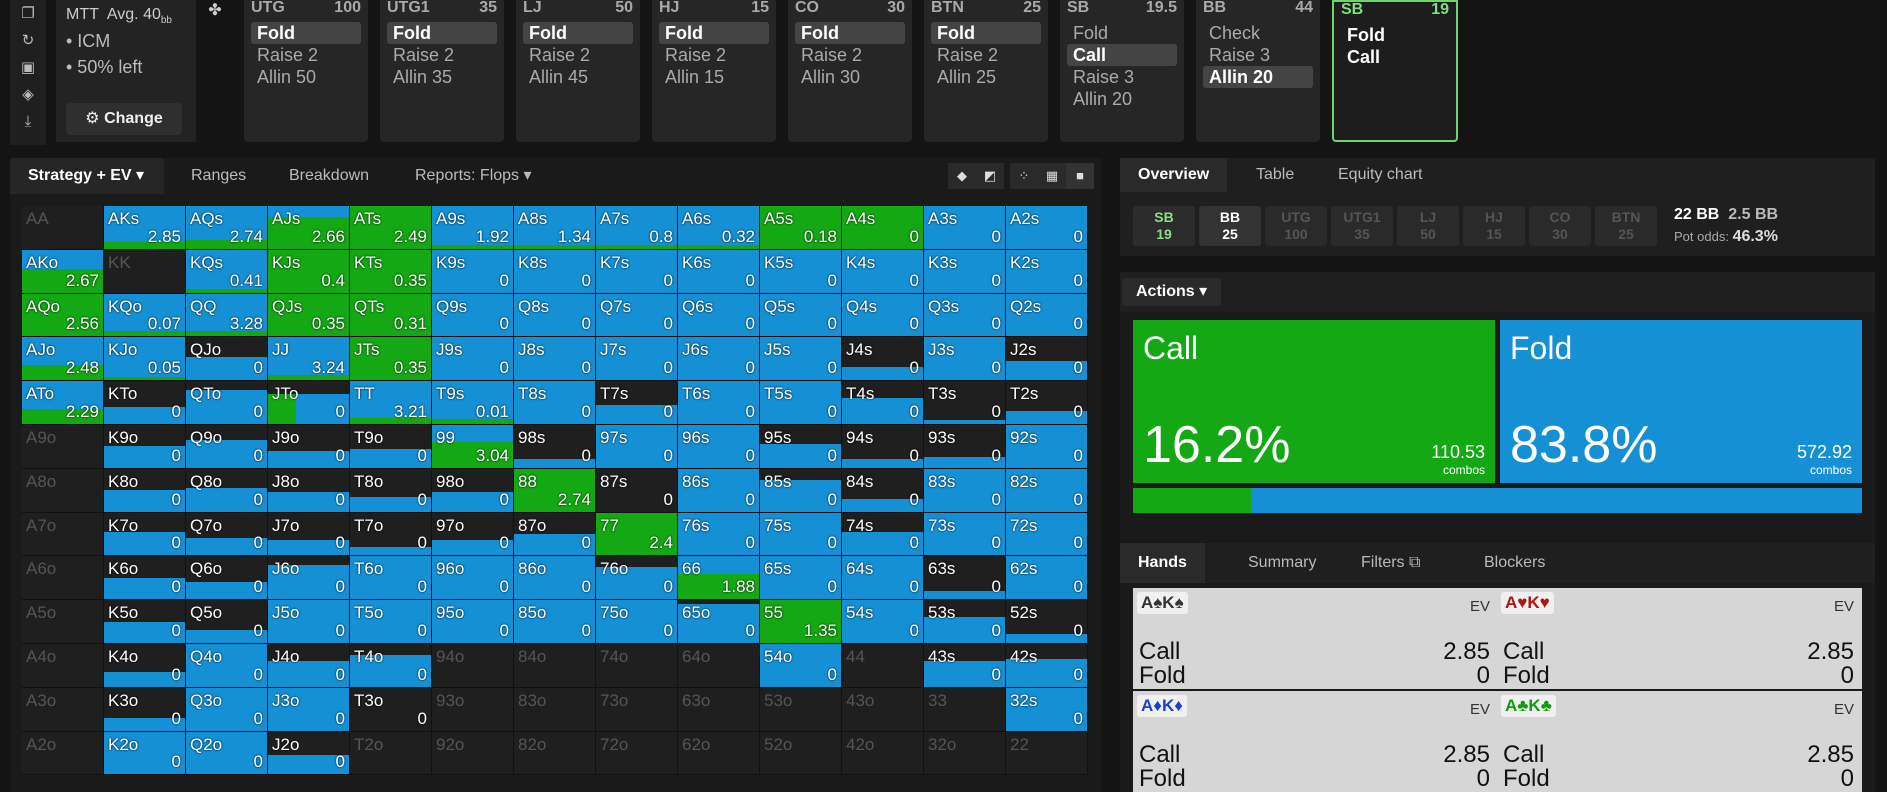 The height and width of the screenshot is (792, 1887). I want to click on hand-cell-87o: 87o 0, so click(555, 534).